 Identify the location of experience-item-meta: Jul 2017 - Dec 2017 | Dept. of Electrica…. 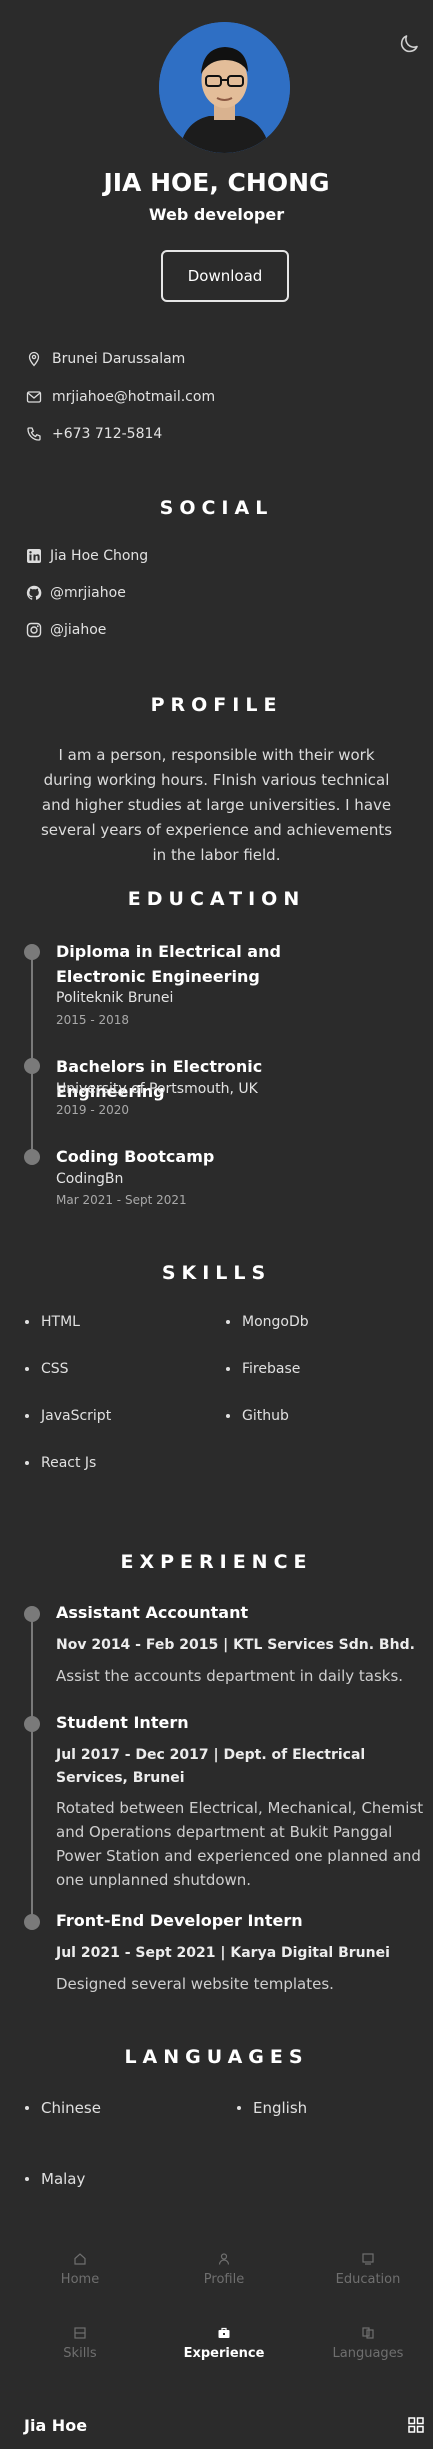
(211, 1766).